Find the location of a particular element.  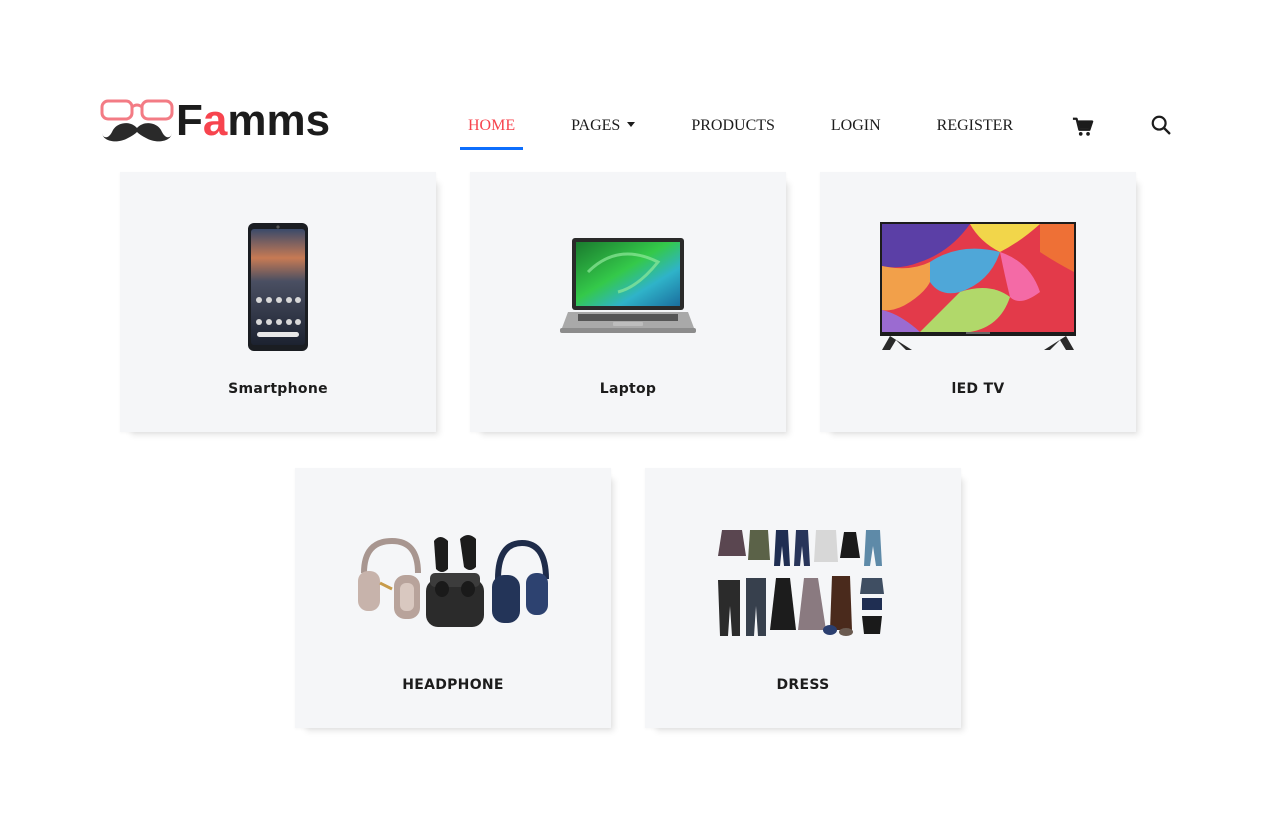

laptop-icon is located at coordinates (628, 285).